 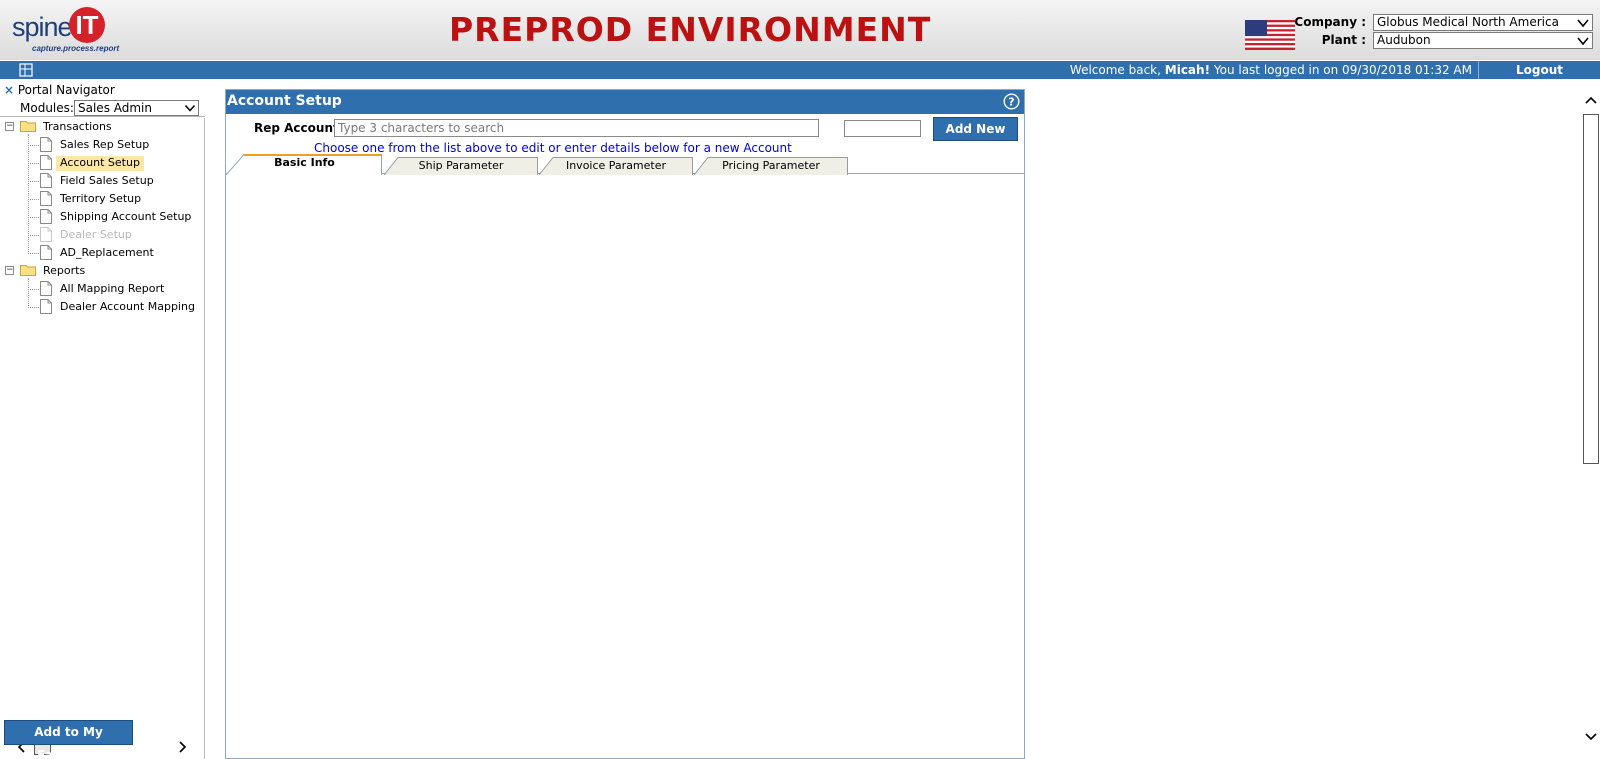 What do you see at coordinates (127, 306) in the screenshot?
I see `tree-item-label: Dealer Account Mapping` at bounding box center [127, 306].